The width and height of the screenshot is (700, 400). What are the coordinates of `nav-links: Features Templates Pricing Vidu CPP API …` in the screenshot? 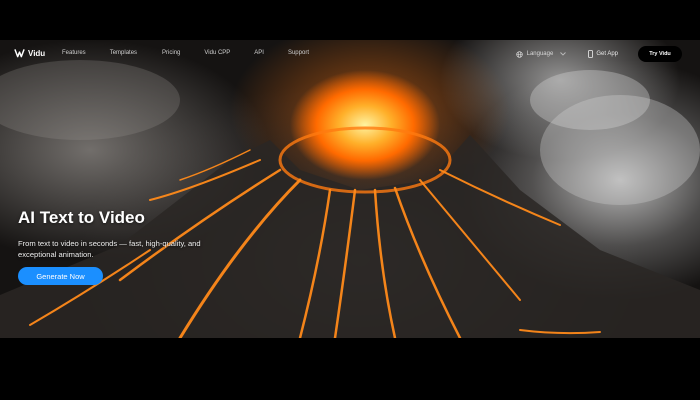 It's located at (185, 53).